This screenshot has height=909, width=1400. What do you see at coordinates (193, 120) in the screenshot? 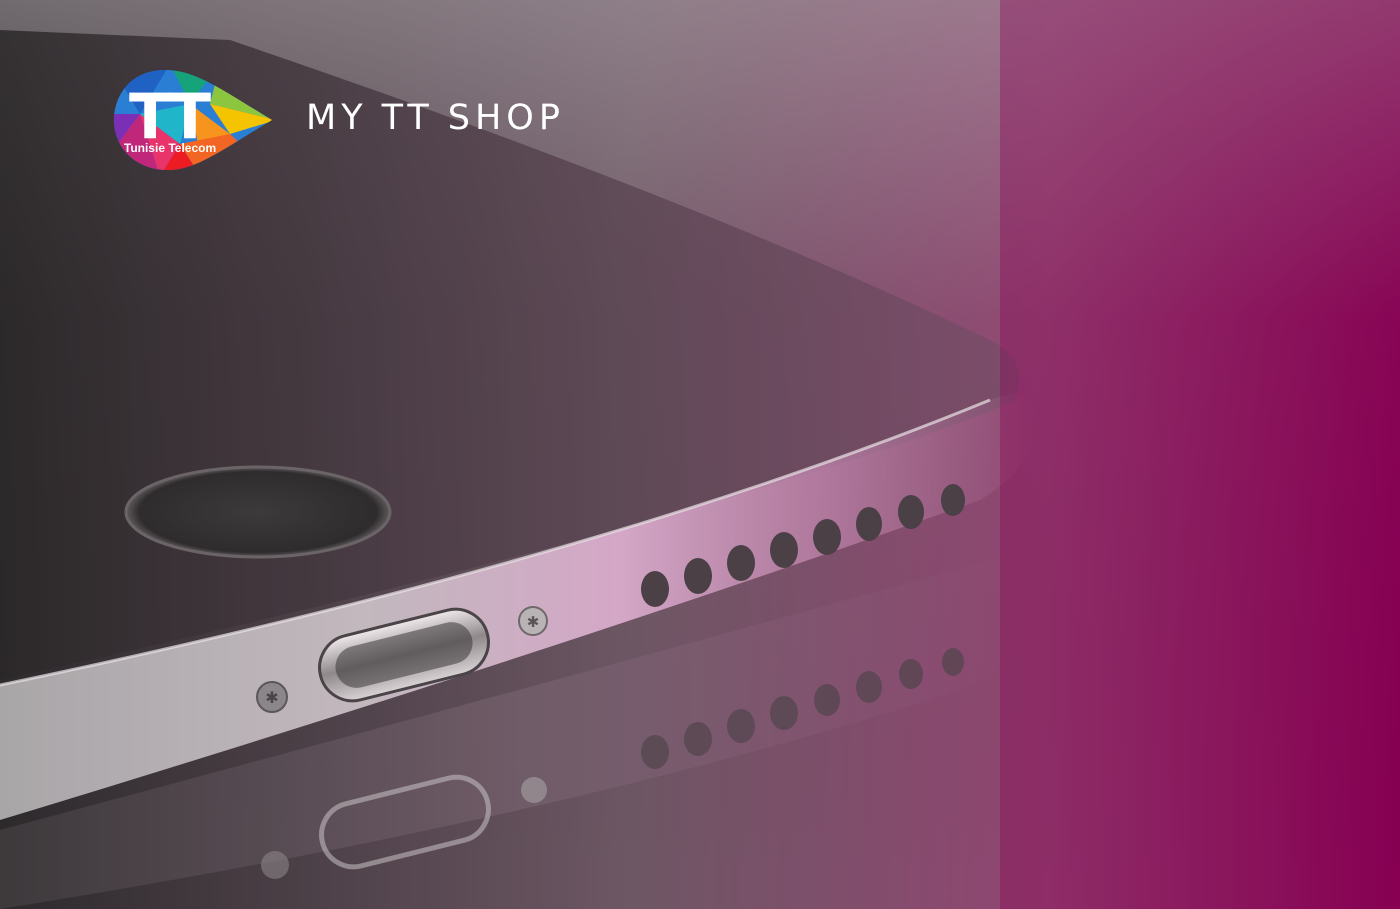
I see `tunisie-telecom-logo: TT Tunisie Telecom` at bounding box center [193, 120].